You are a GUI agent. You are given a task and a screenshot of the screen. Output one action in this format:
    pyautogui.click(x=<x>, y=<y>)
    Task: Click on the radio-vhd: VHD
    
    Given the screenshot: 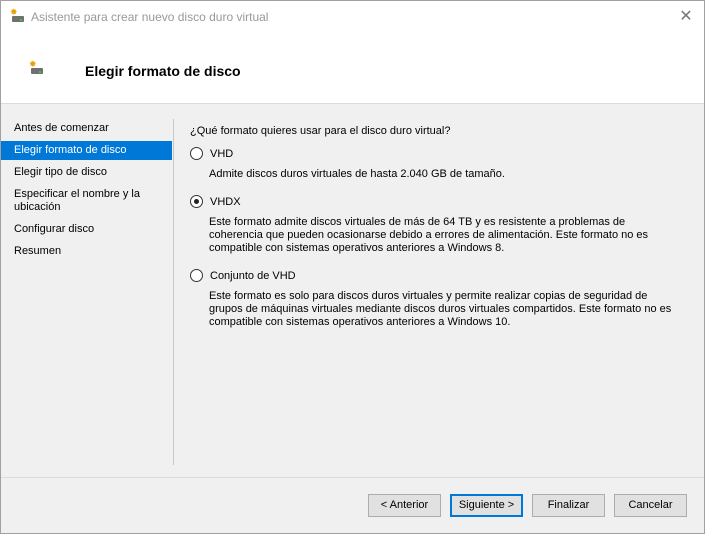 What is the action you would take?
    pyautogui.click(x=440, y=153)
    